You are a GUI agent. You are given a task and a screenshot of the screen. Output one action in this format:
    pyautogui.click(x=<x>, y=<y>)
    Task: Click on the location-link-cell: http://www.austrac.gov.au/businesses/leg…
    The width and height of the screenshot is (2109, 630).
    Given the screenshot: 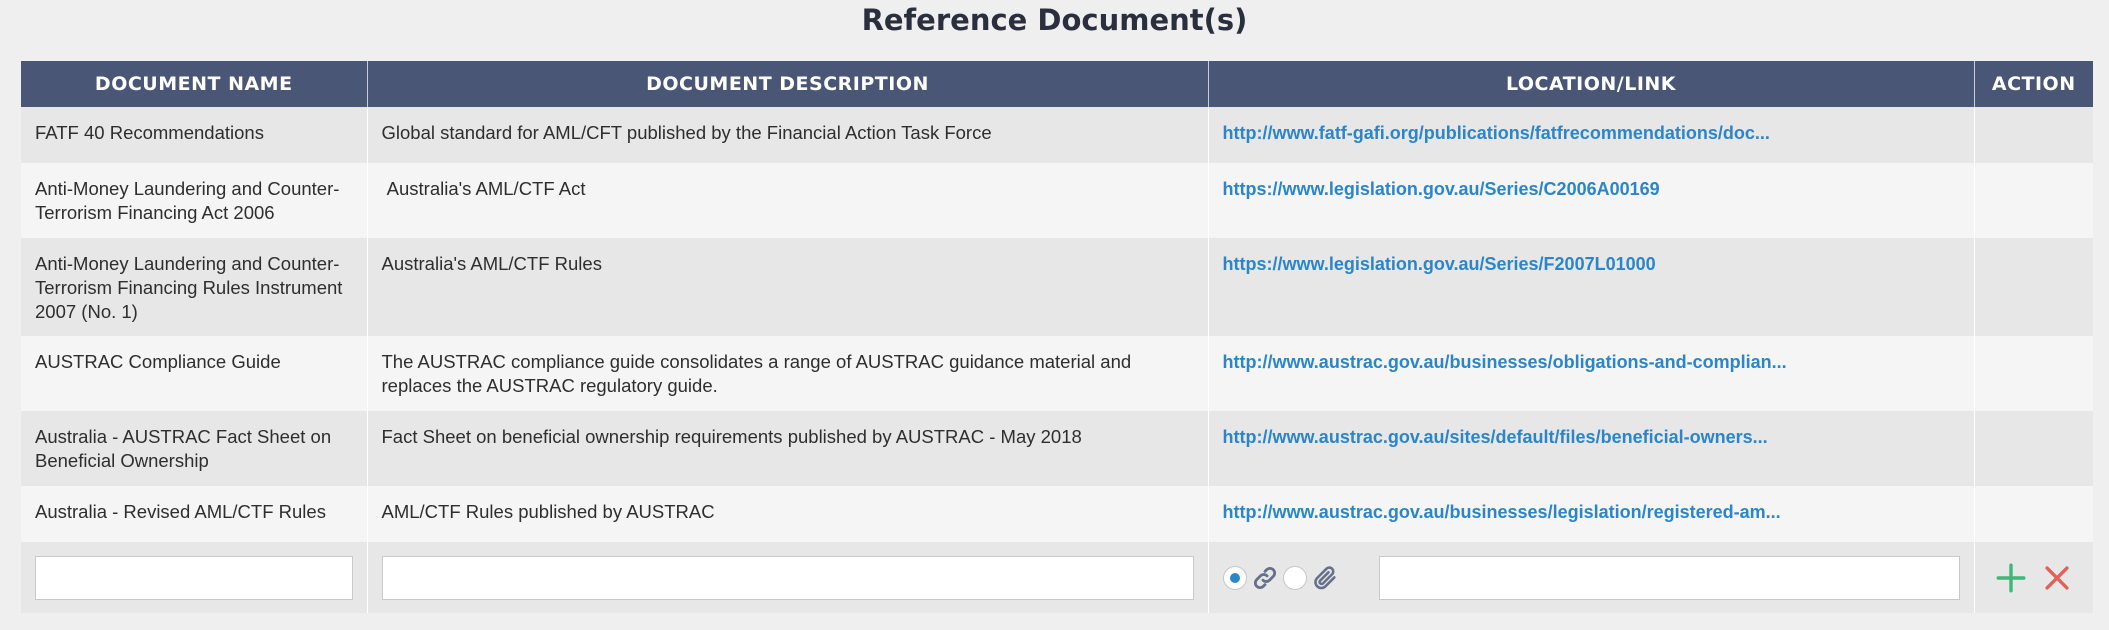 What is the action you would take?
    pyautogui.click(x=1591, y=514)
    